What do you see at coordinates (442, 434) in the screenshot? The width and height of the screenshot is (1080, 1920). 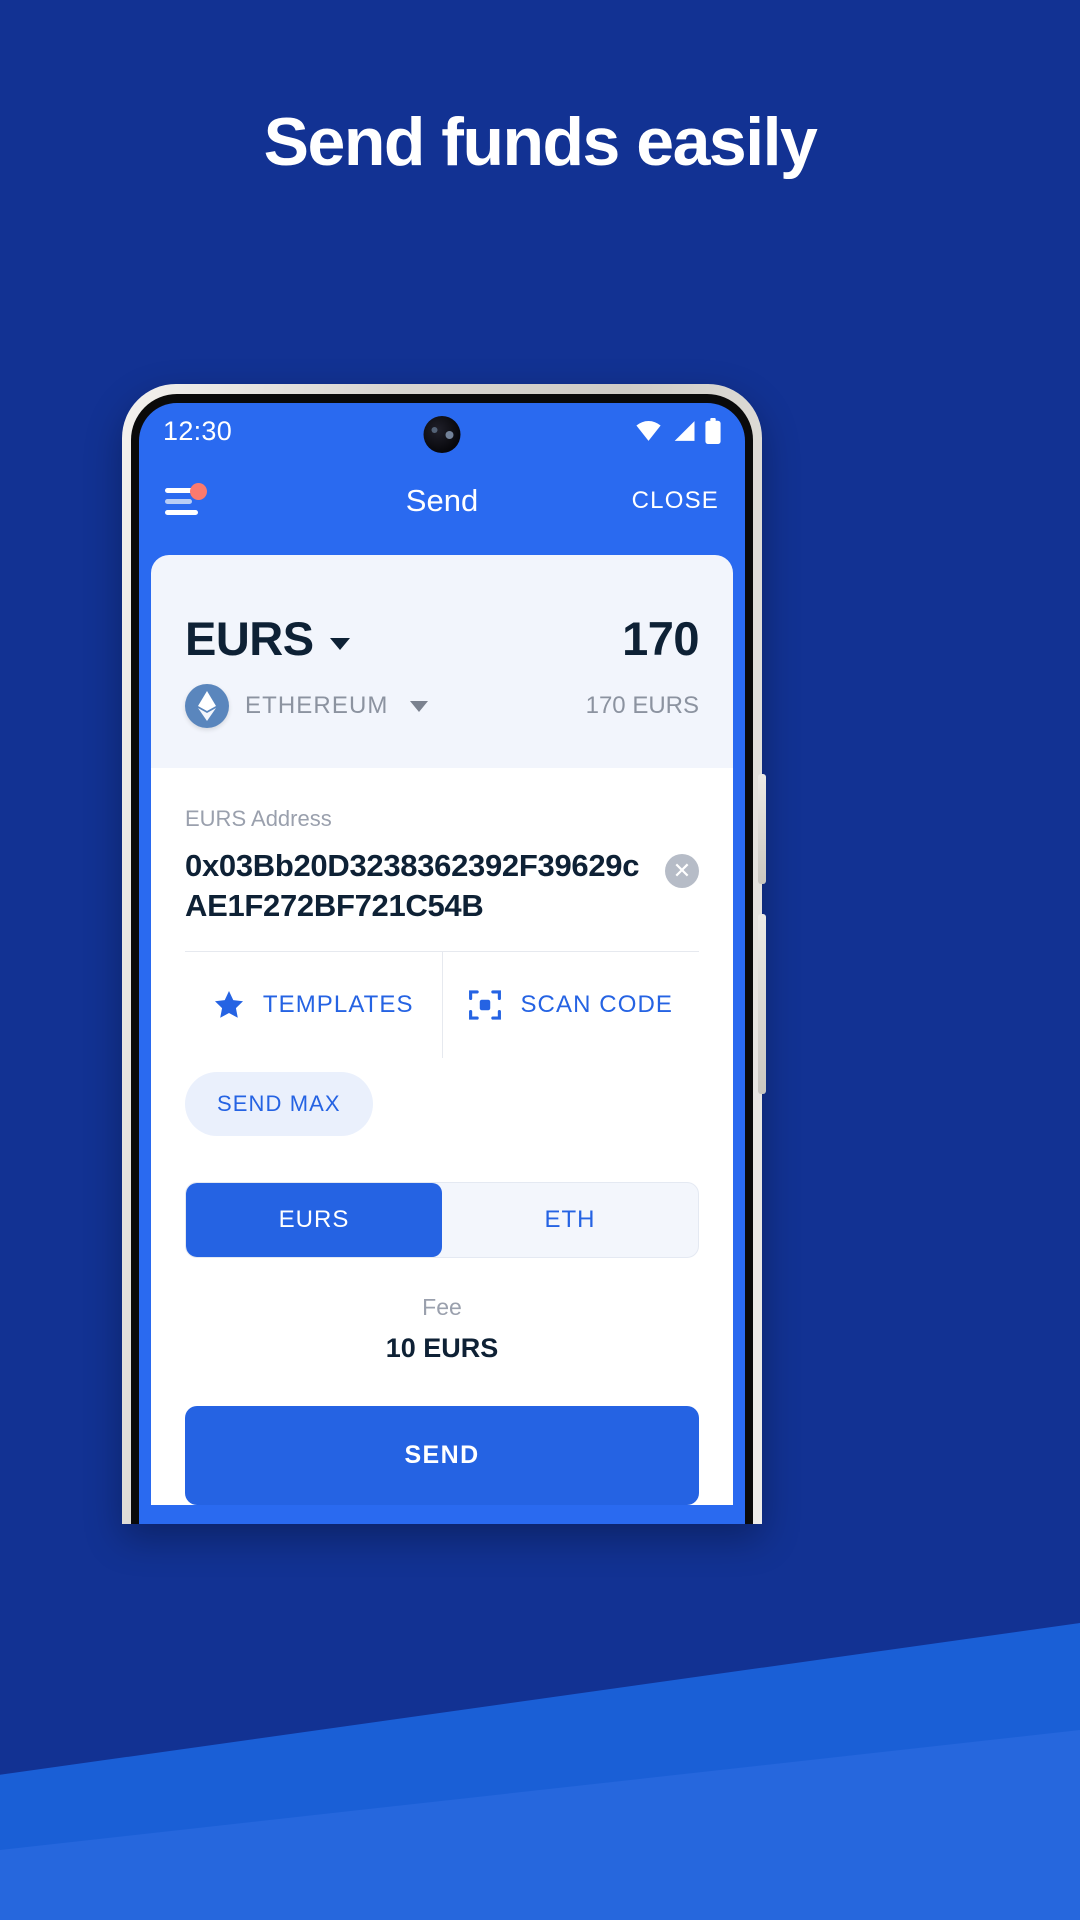 I see `camera-punch-hole` at bounding box center [442, 434].